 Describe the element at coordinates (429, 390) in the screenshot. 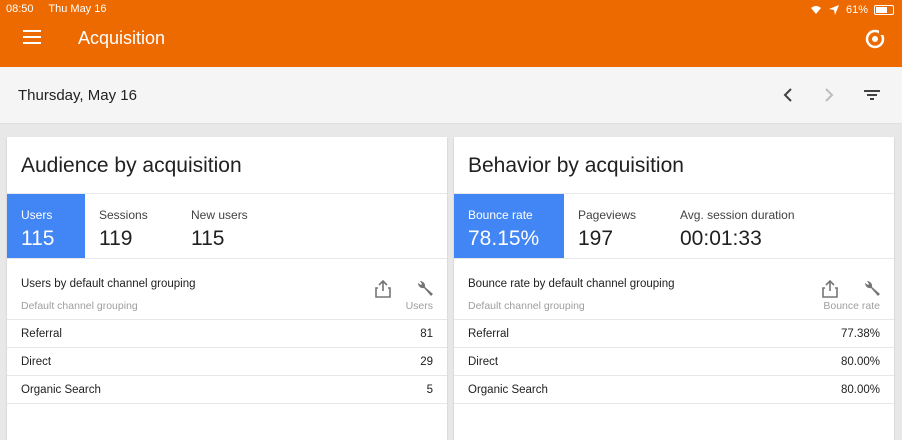

I see `row-value: 5` at that location.